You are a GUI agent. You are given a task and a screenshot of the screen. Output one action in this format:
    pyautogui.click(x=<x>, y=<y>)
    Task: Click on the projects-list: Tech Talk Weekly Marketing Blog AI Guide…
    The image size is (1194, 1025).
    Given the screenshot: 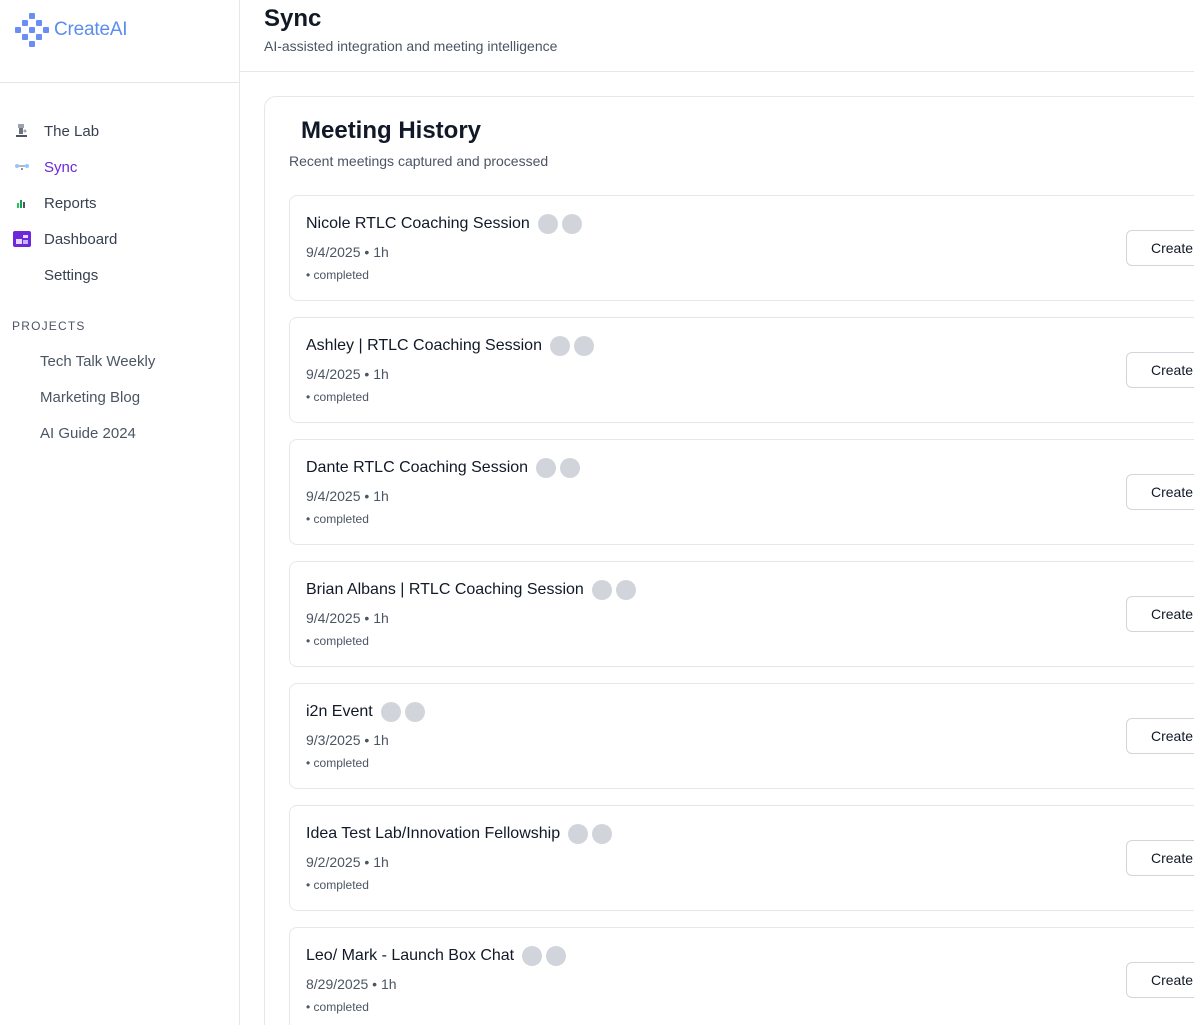 What is the action you would take?
    pyautogui.click(x=119, y=397)
    